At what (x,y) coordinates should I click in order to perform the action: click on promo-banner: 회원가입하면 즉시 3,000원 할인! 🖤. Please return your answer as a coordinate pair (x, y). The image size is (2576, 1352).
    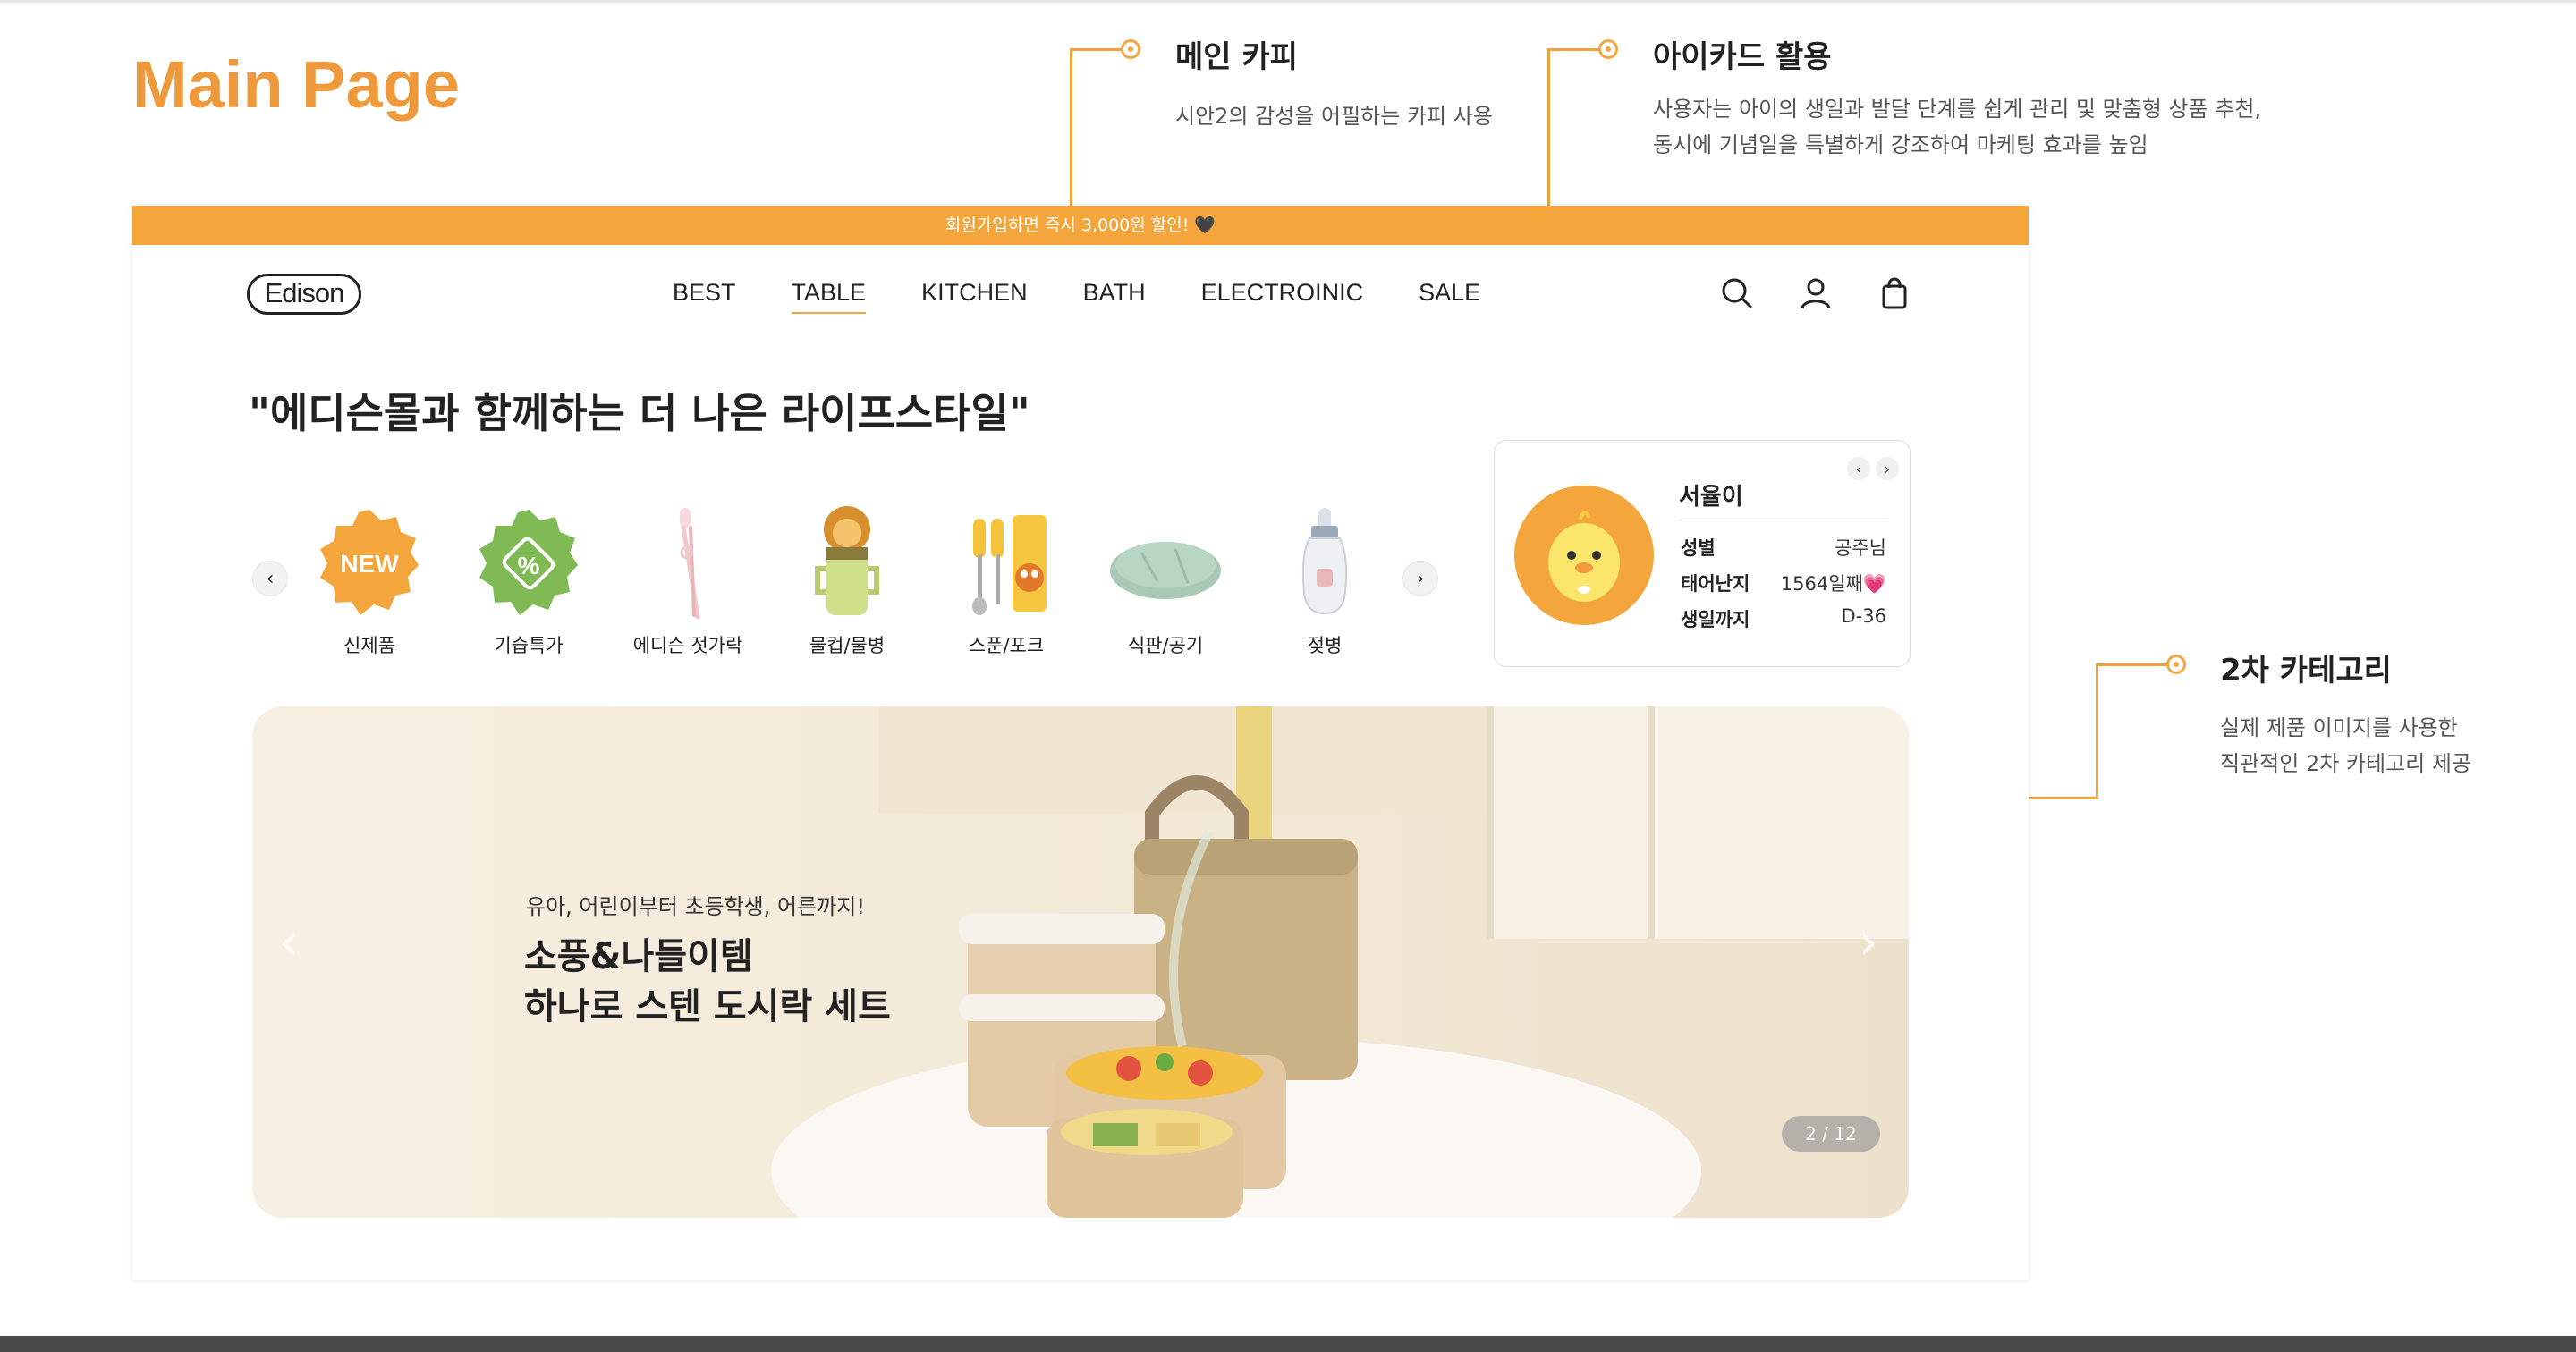
    Looking at the image, I should click on (1080, 225).